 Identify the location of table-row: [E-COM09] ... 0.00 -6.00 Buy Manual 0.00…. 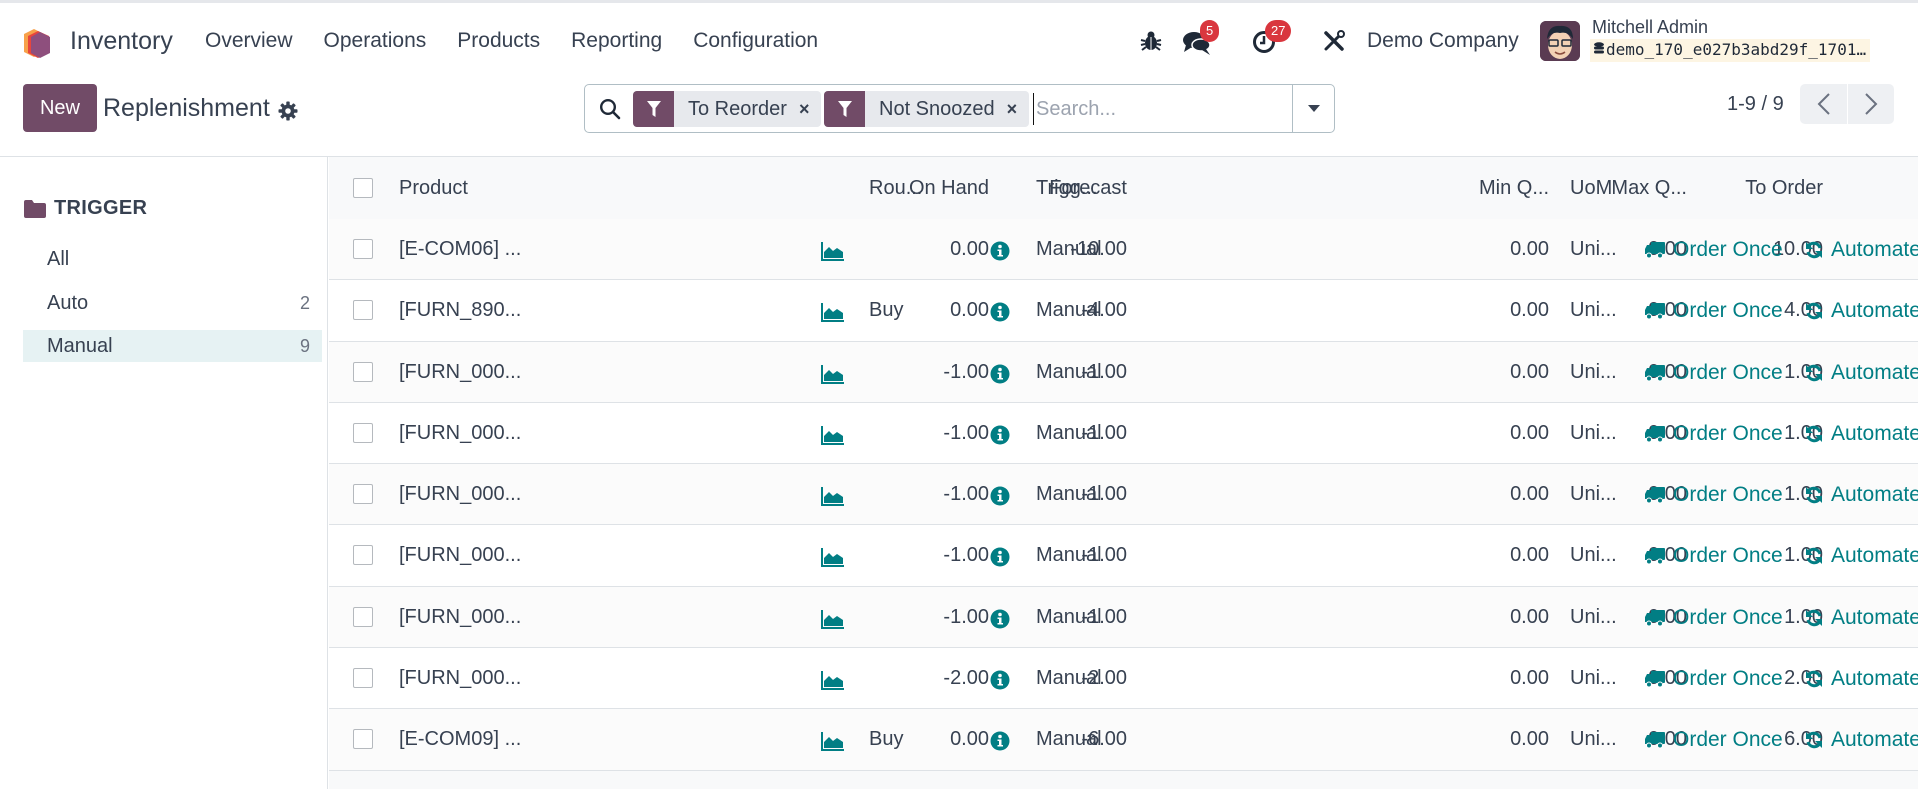
(1123, 740).